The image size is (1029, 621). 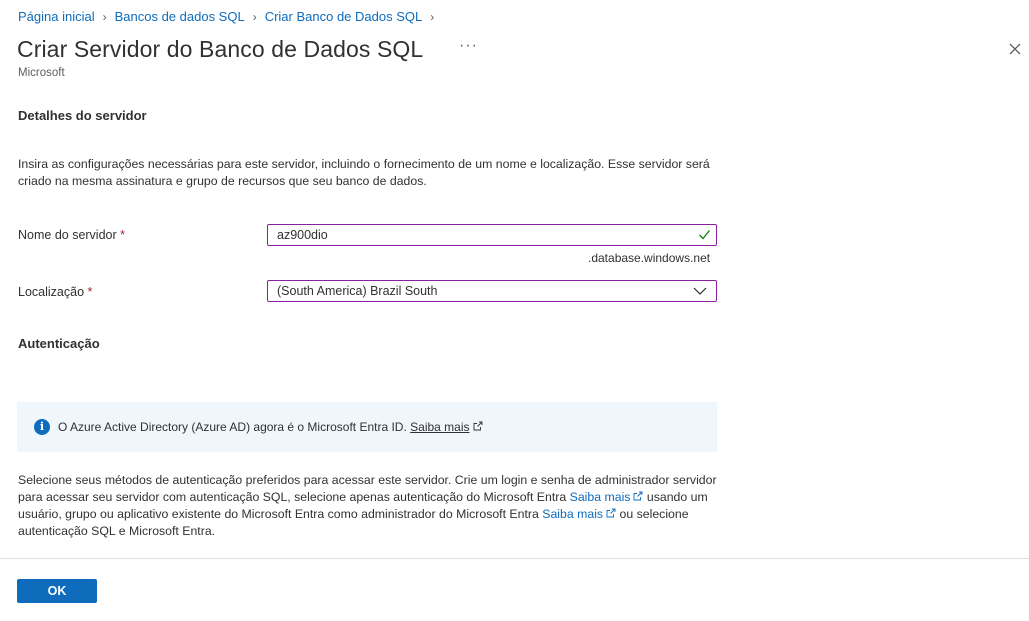 I want to click on authentication-heading: Autenticação, so click(x=59, y=343).